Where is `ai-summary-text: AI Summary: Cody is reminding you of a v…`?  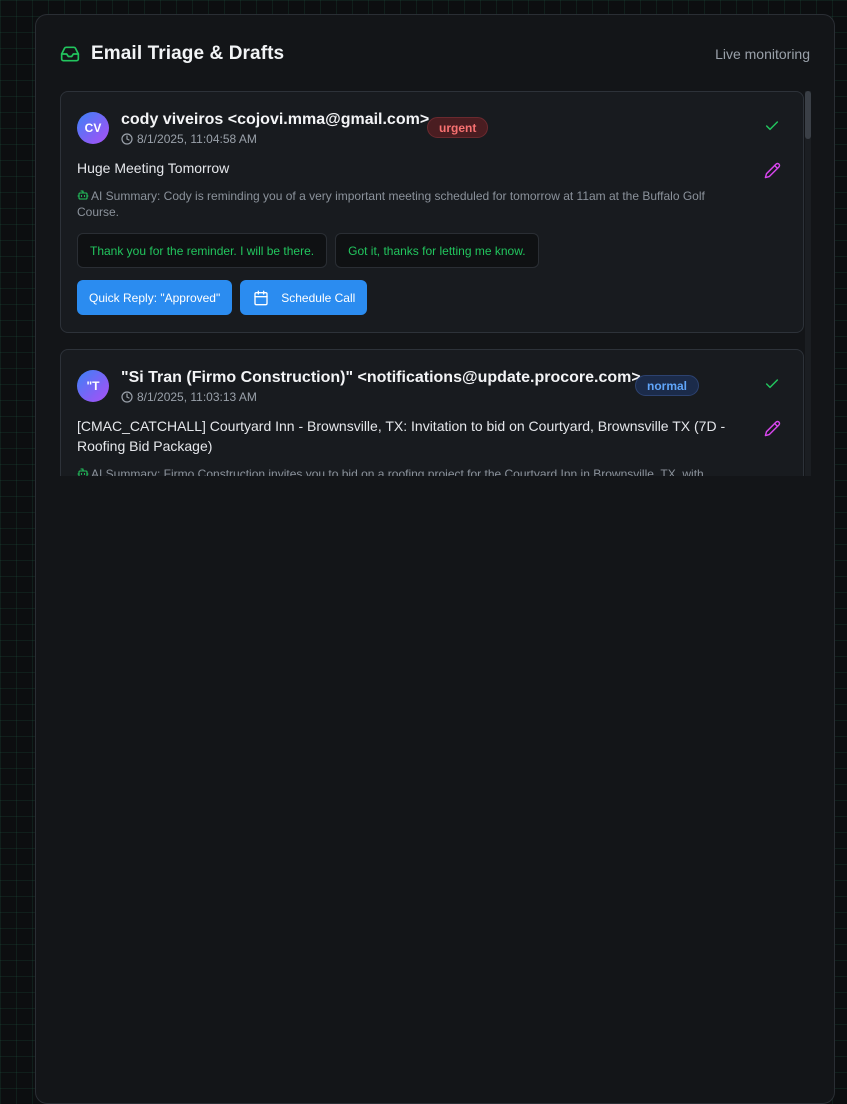
ai-summary-text: AI Summary: Cody is reminding you of a v… is located at coordinates (391, 204).